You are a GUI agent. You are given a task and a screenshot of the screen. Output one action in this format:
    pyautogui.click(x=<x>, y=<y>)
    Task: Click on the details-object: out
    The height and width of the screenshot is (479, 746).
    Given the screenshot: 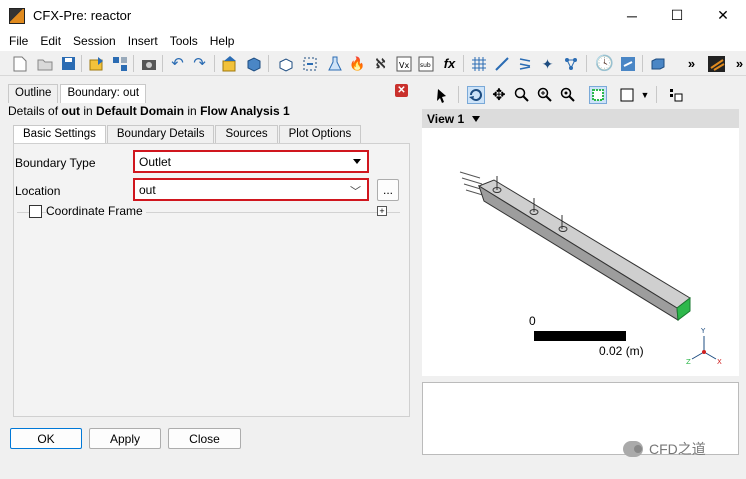 What is the action you would take?
    pyautogui.click(x=71, y=111)
    